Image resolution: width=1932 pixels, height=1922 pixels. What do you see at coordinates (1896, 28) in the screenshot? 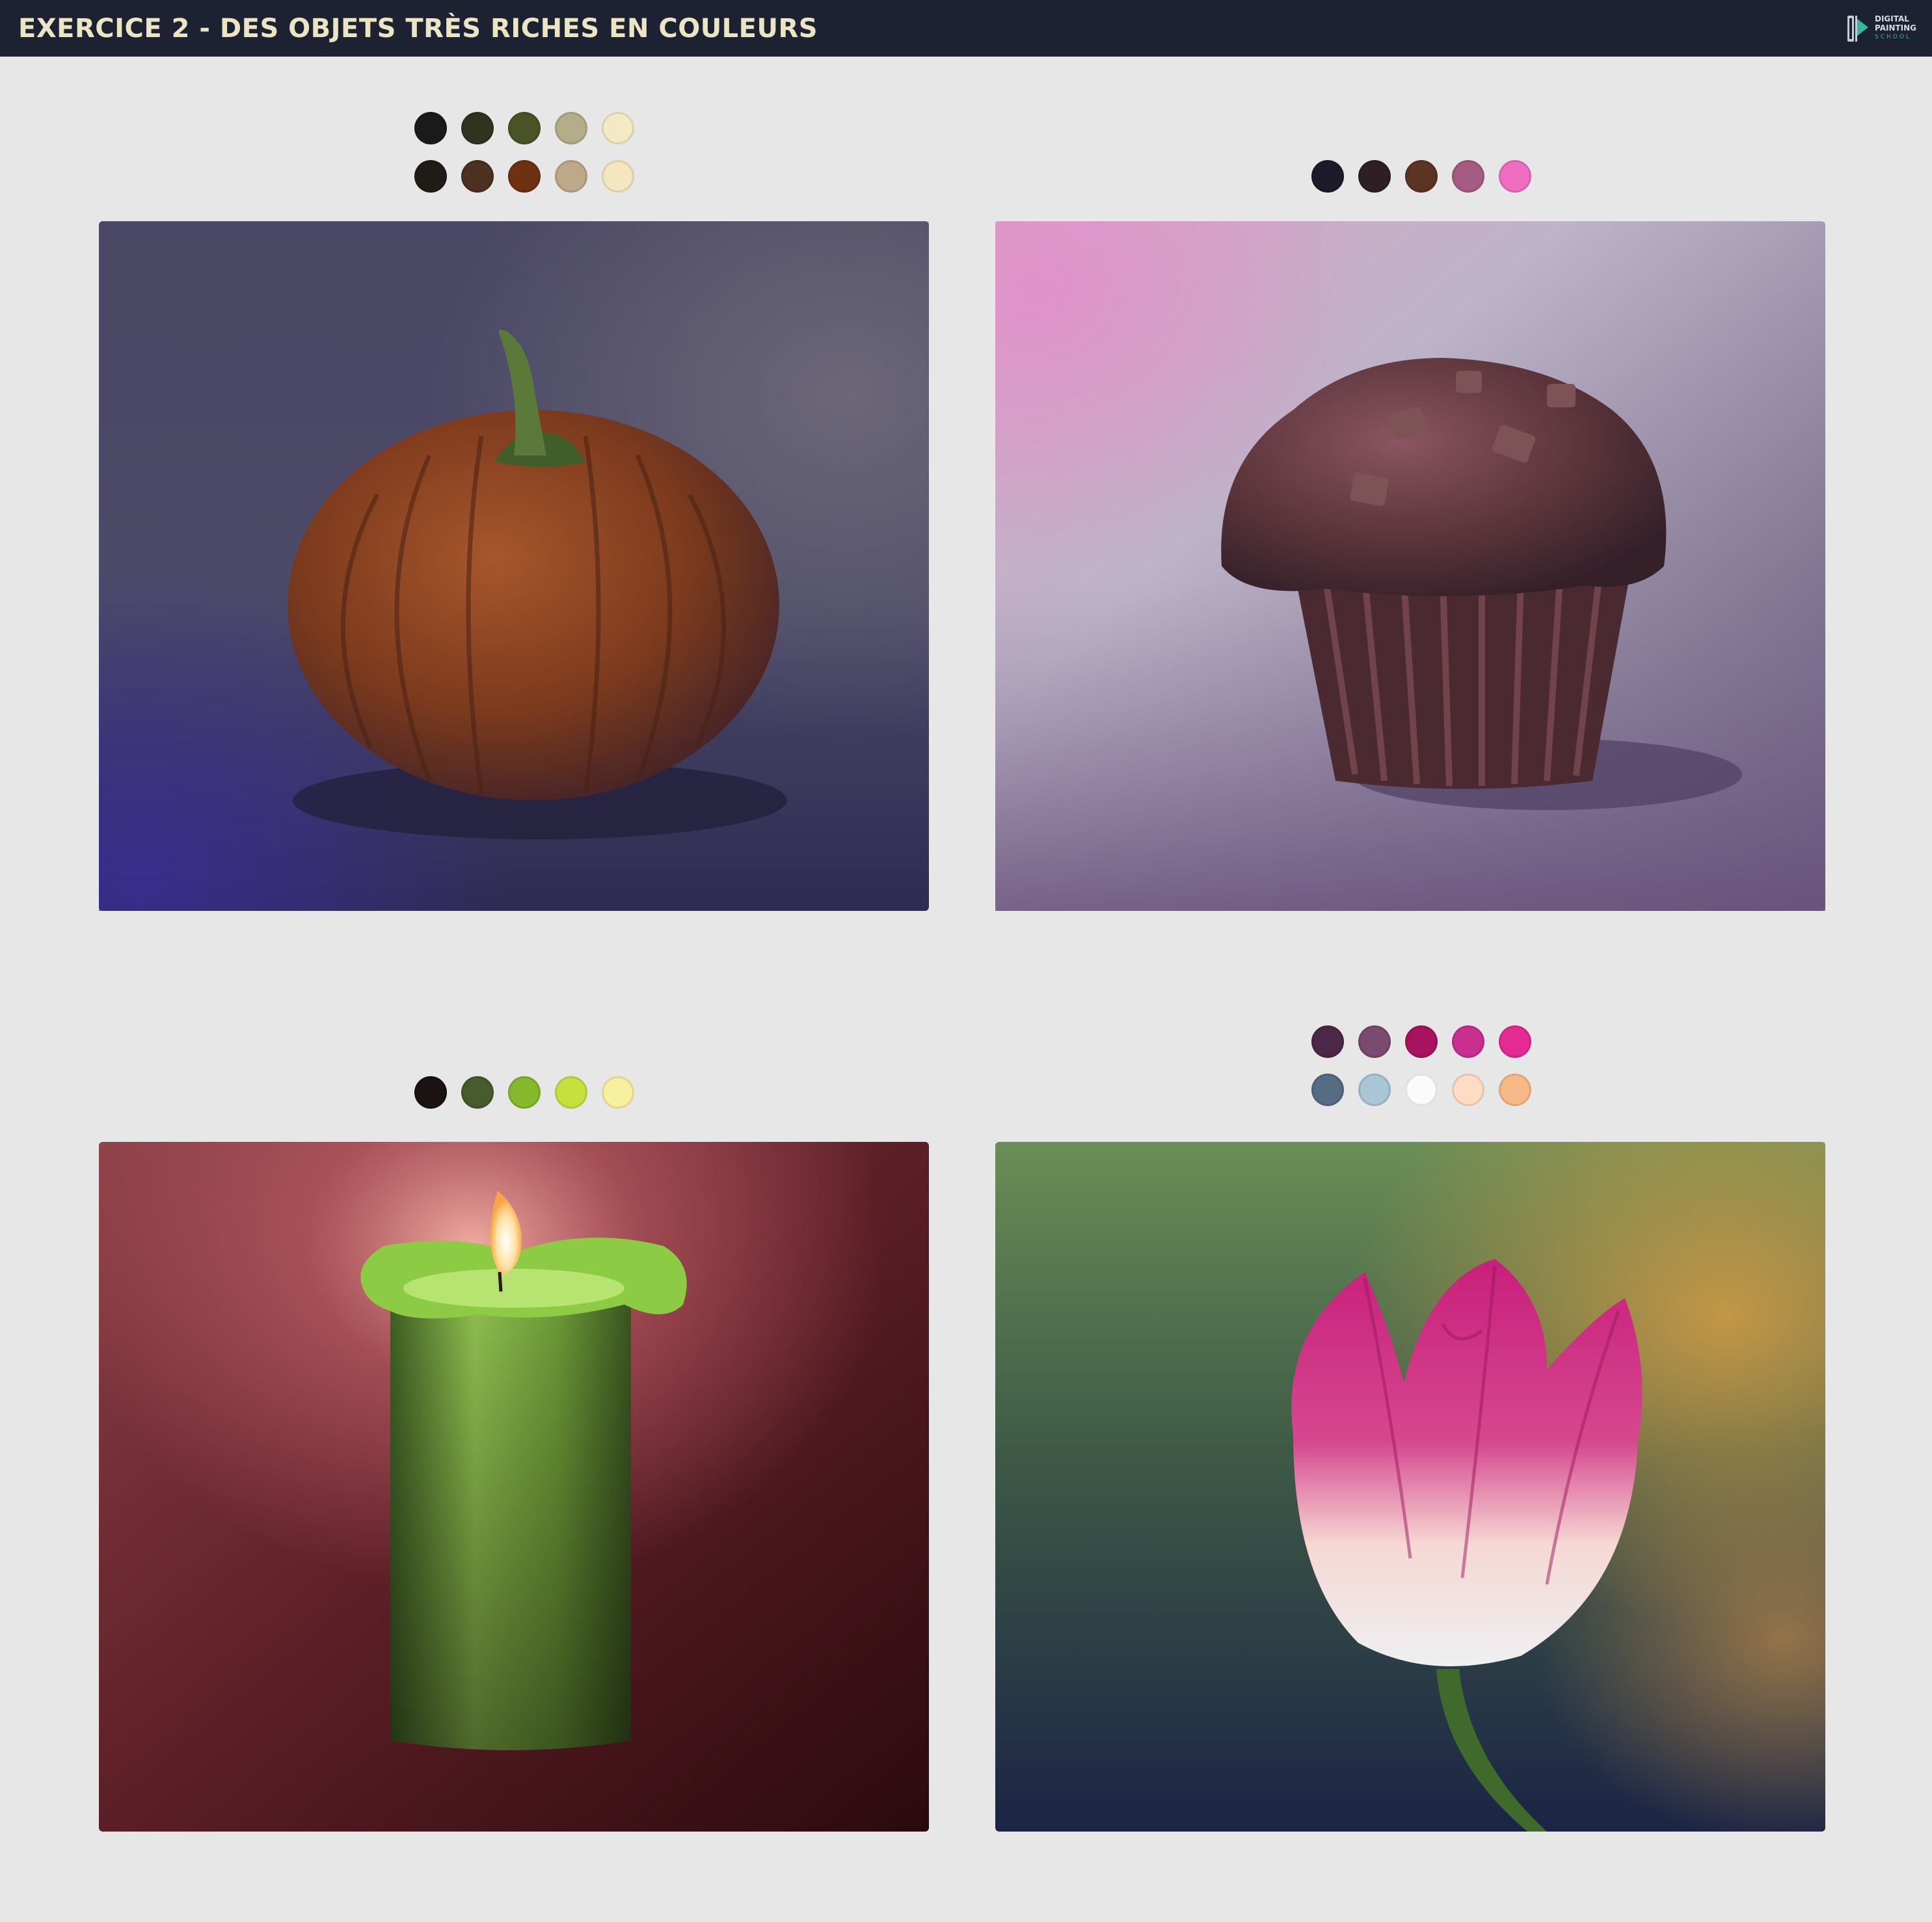
I see `logo-text-line-2: PAINTING` at bounding box center [1896, 28].